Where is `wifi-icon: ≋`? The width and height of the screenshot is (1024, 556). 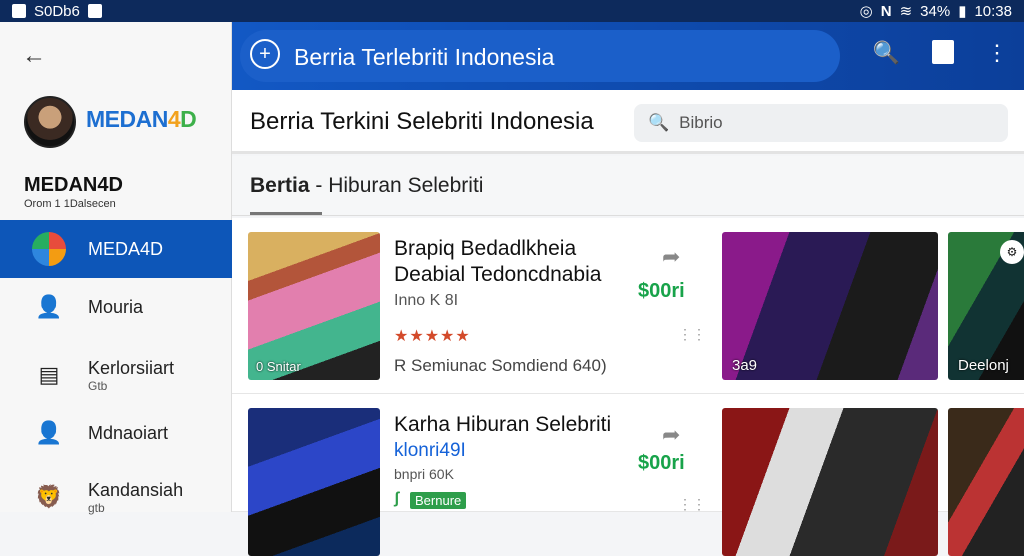
wifi-icon: ≋ is located at coordinates (906, 11).